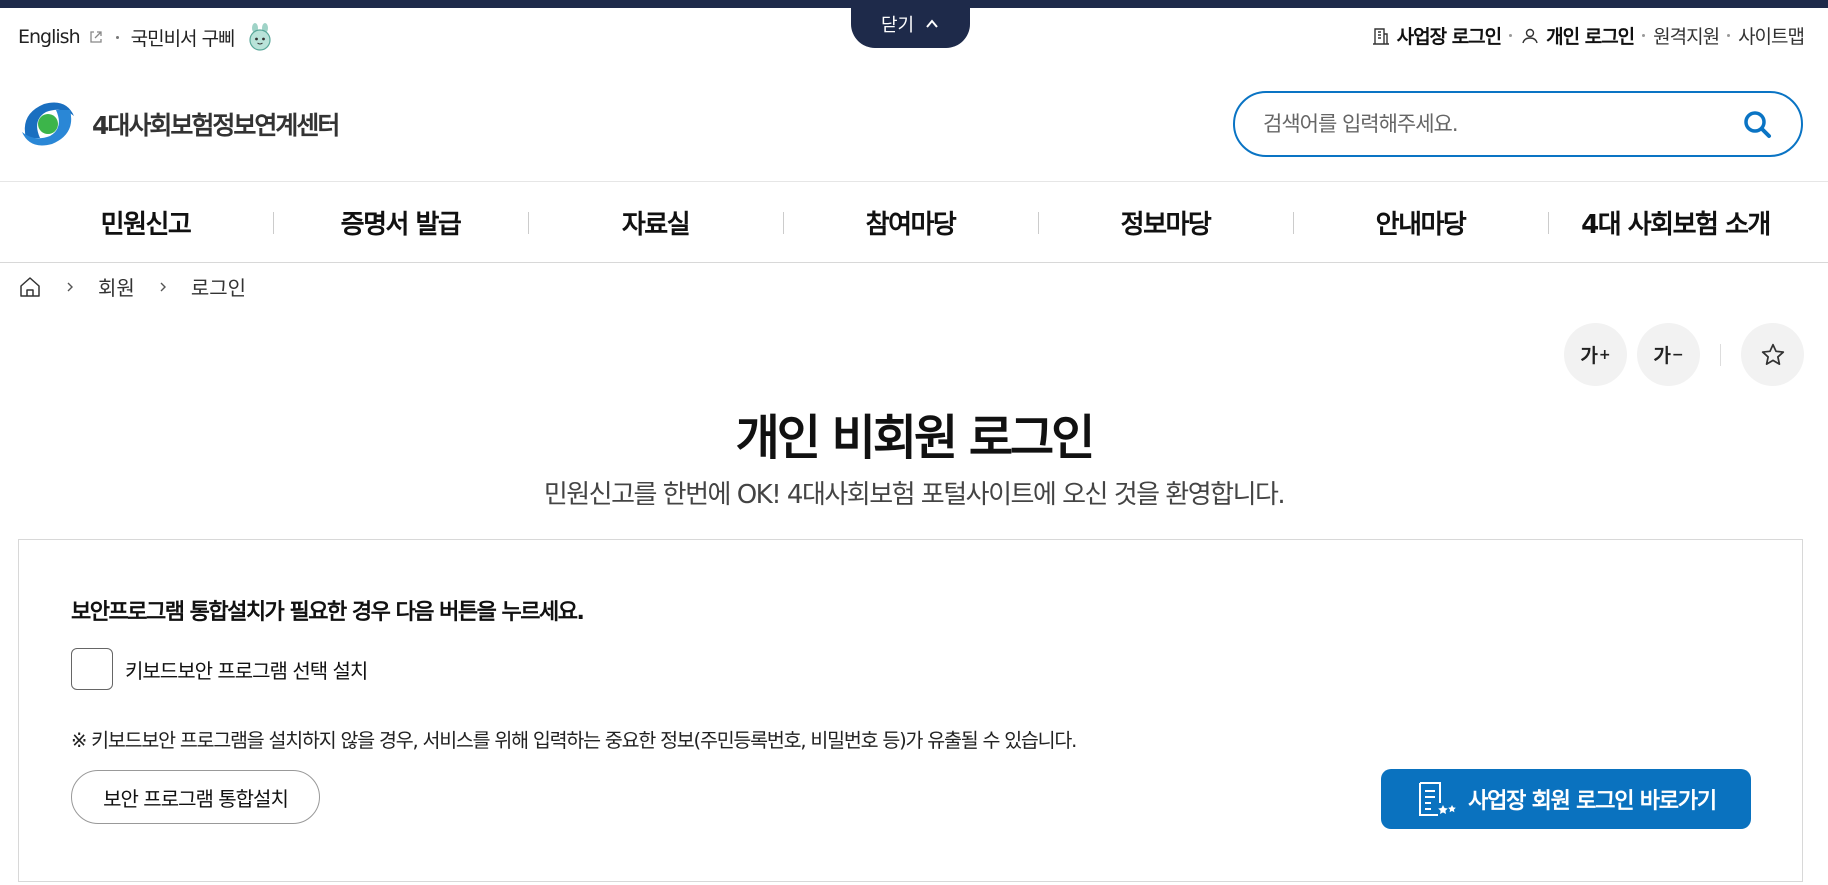  I want to click on minus-icon: −, so click(1677, 354).